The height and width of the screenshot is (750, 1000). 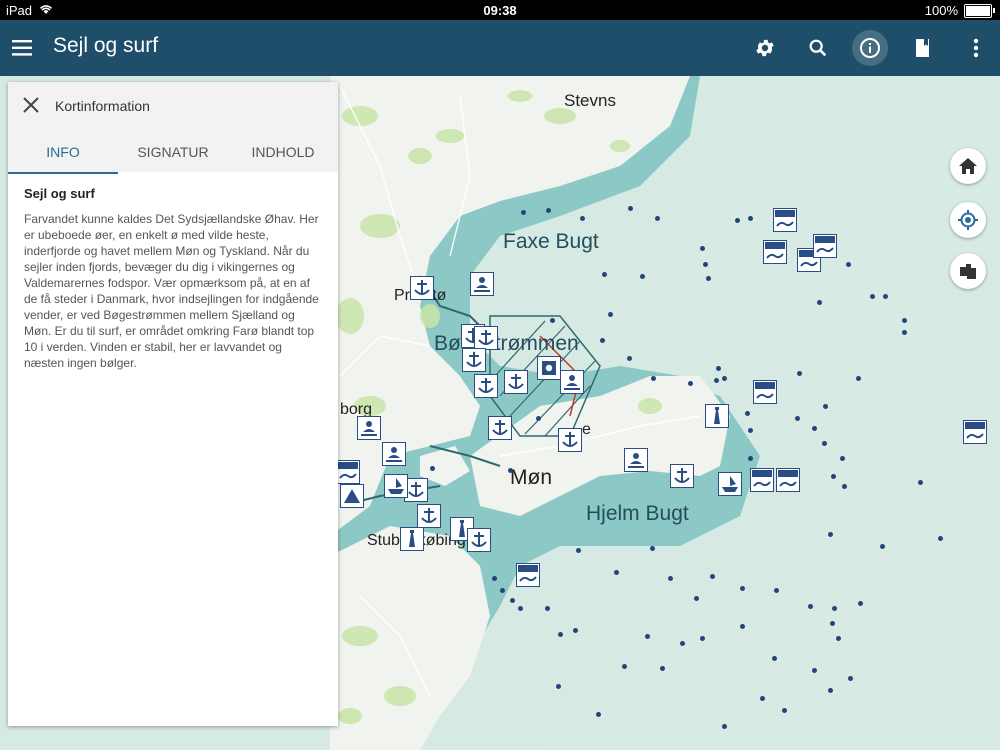 I want to click on attraction-icon, so click(x=549, y=368).